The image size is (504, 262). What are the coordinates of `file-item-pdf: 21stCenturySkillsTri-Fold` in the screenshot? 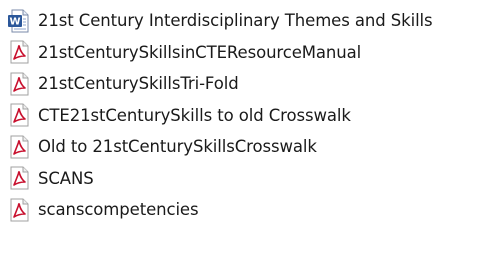 It's located at (252, 84).